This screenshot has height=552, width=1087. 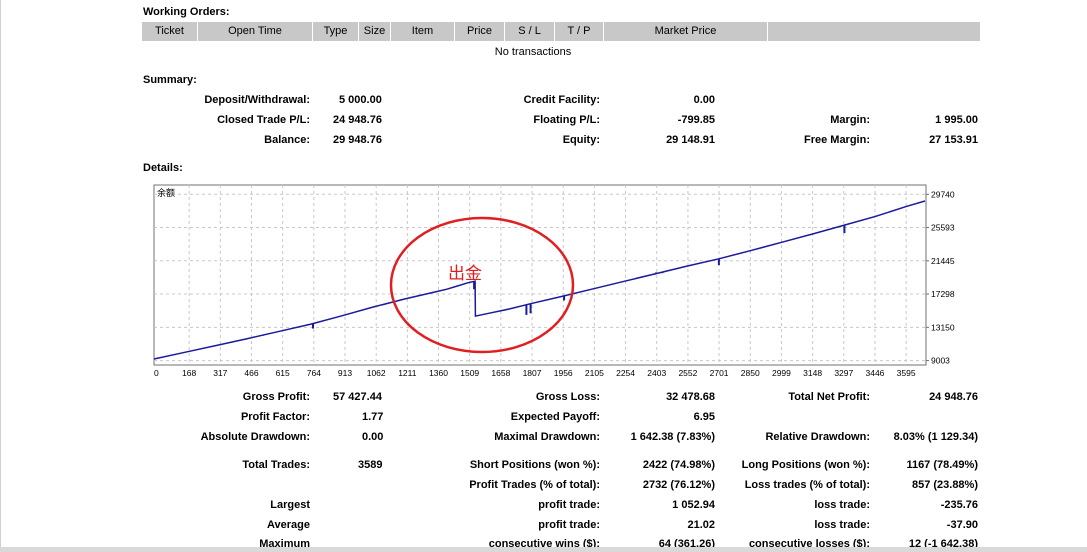 I want to click on legend-label: 余额, so click(x=166, y=192).